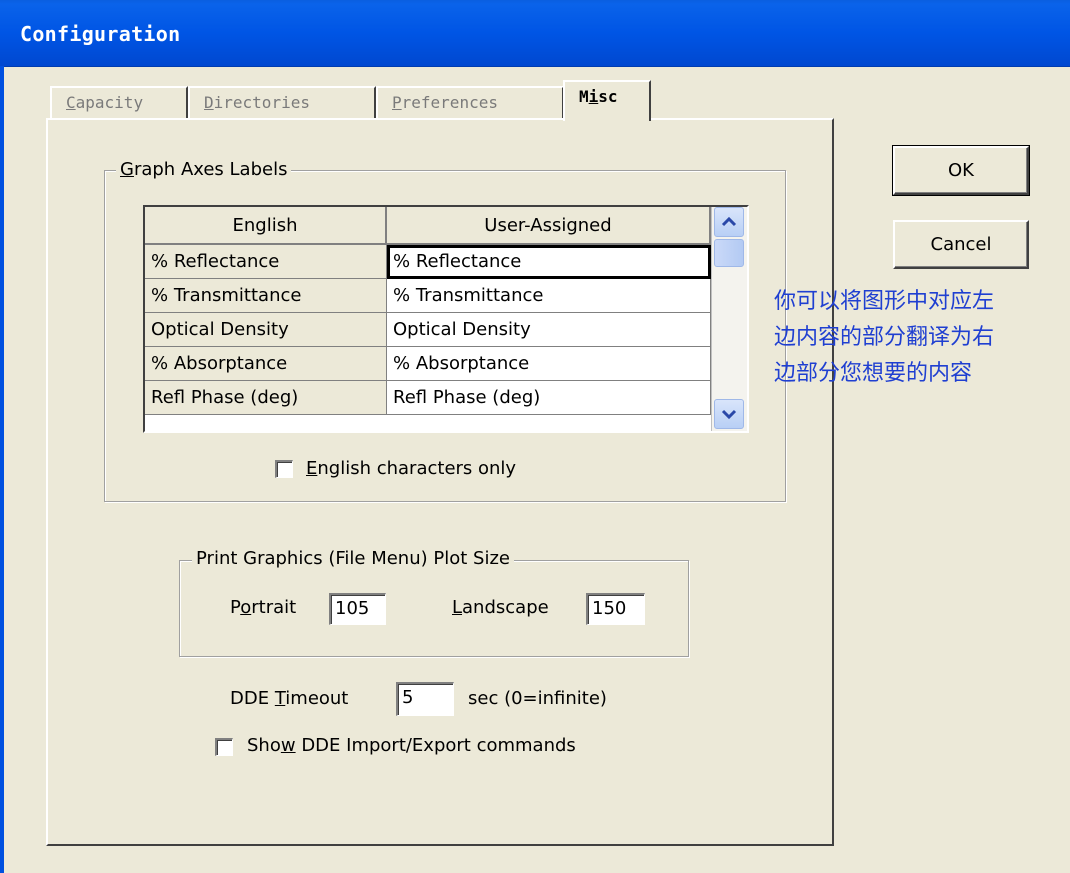  I want to click on tab-capacity: Capacity, so click(119, 102).